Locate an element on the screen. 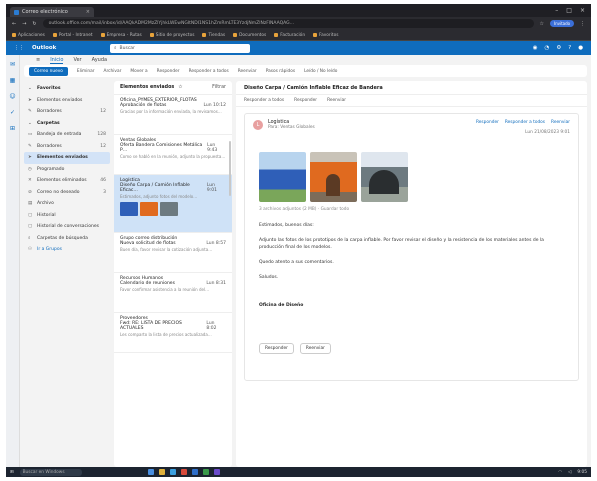 This screenshot has width=597, height=481. photo-orange-tent is located at coordinates (333, 177).